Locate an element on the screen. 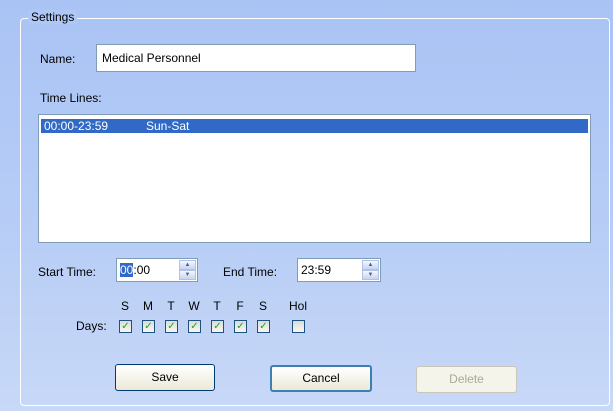 The width and height of the screenshot is (613, 411). day-checkbox-fri: ✓ is located at coordinates (240, 326).